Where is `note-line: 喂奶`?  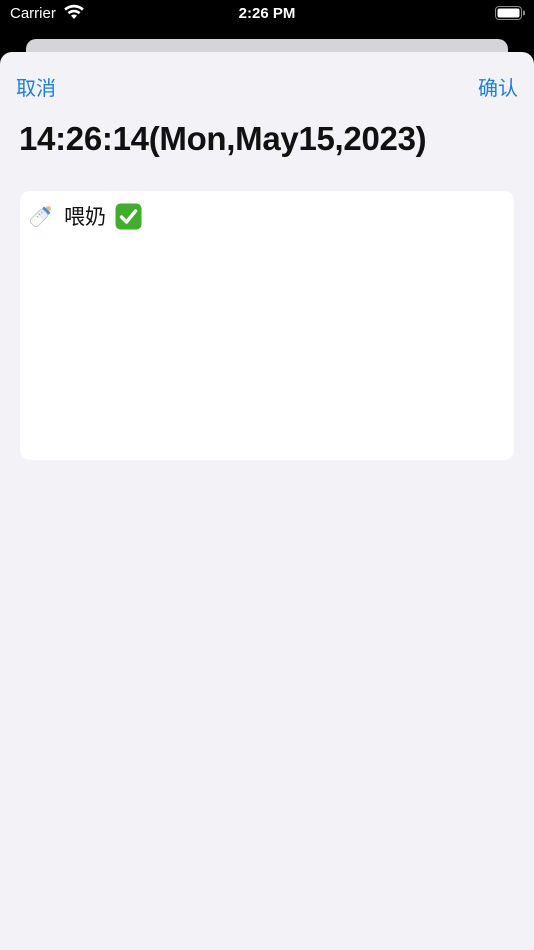 note-line: 喂奶 is located at coordinates (84, 216).